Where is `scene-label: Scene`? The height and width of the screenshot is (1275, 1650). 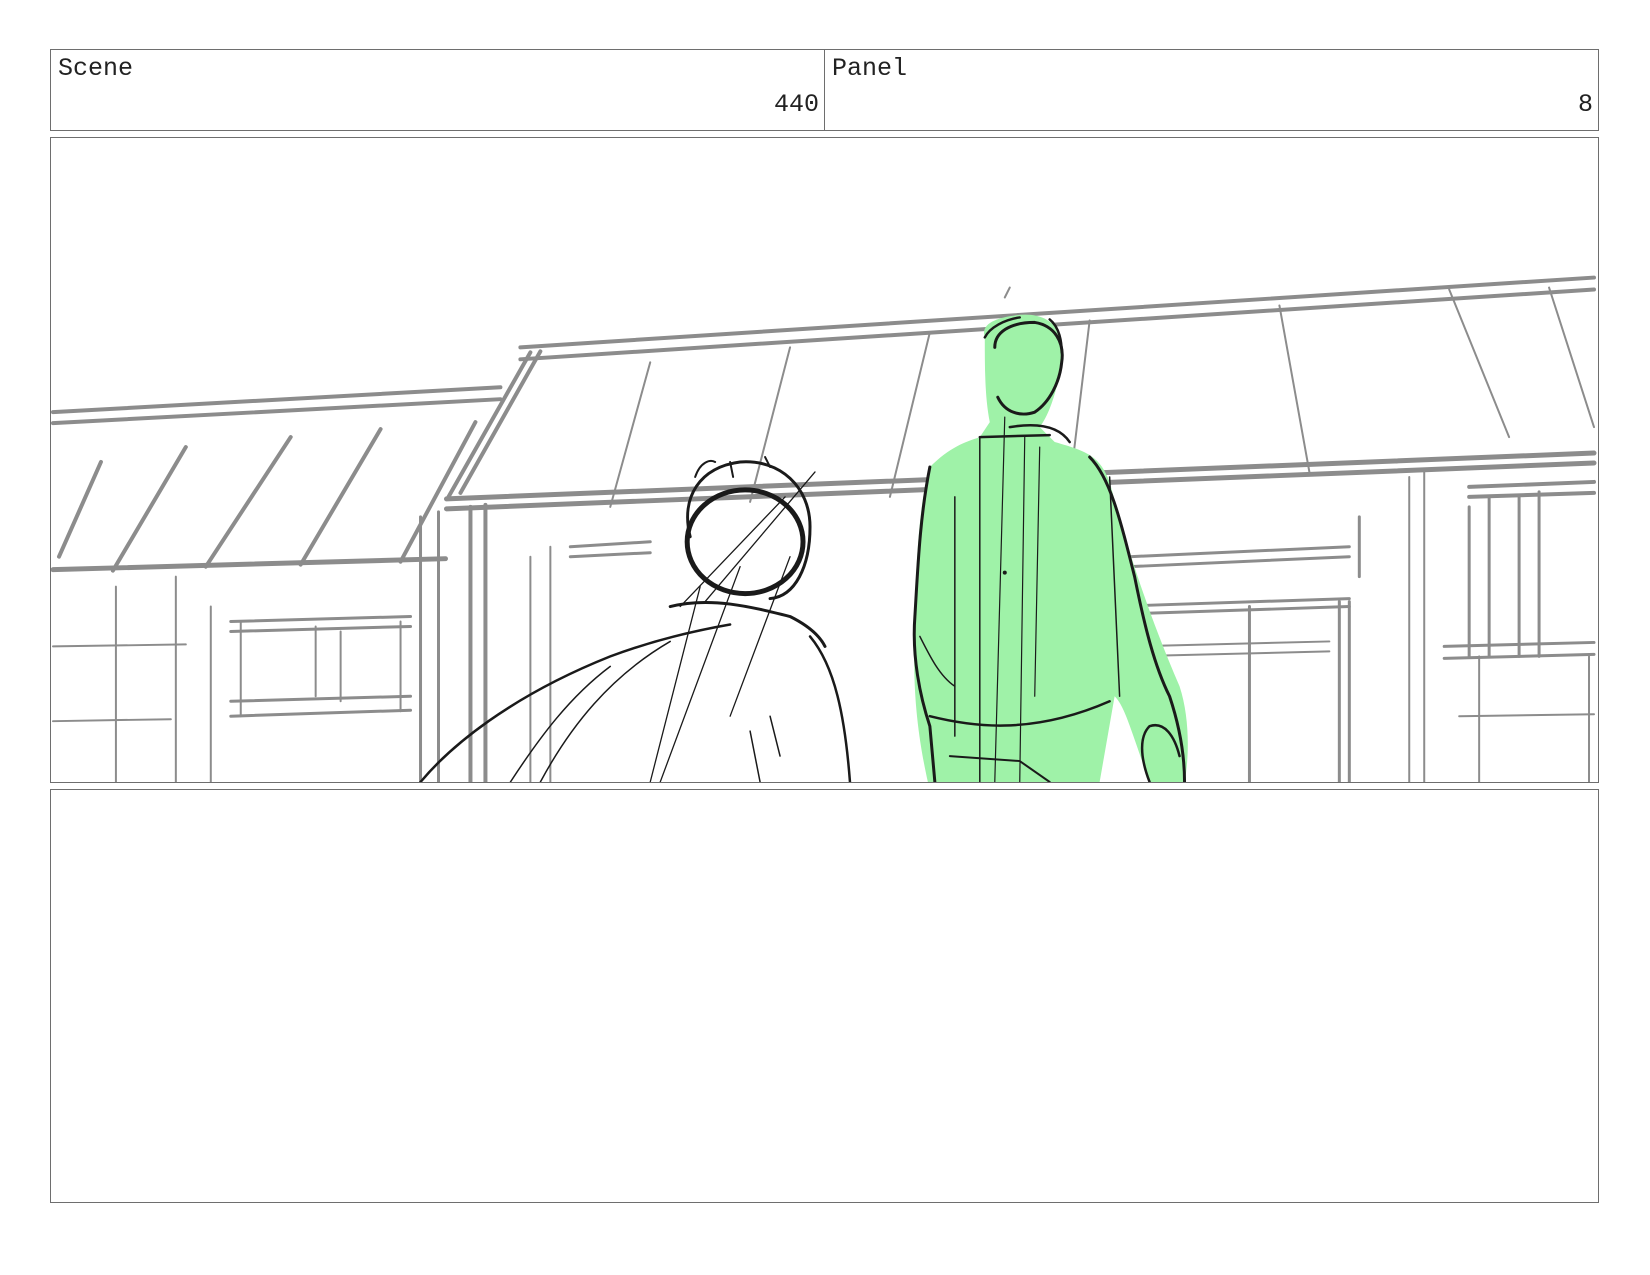
scene-label: Scene is located at coordinates (96, 68).